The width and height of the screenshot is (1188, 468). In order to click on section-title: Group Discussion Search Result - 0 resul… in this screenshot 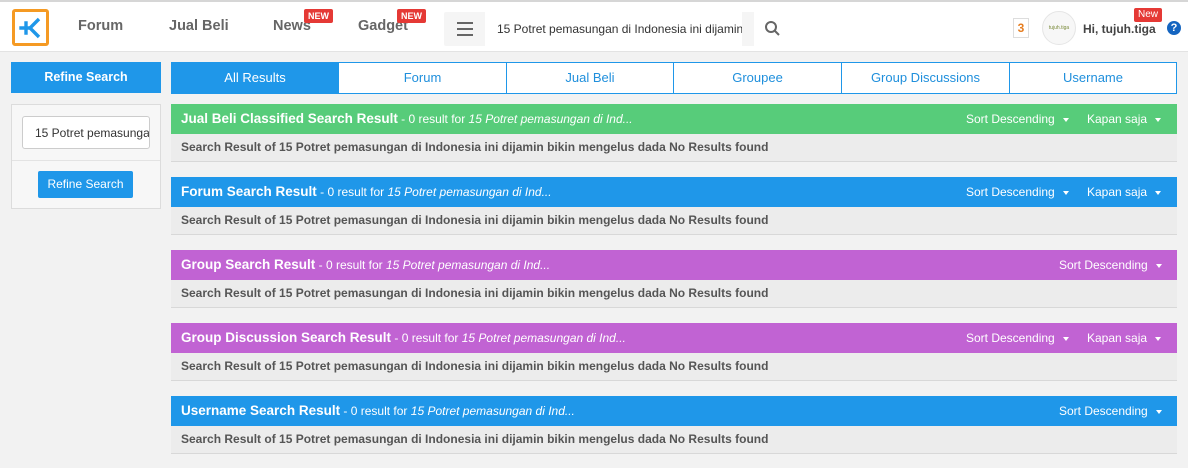, I will do `click(403, 337)`.